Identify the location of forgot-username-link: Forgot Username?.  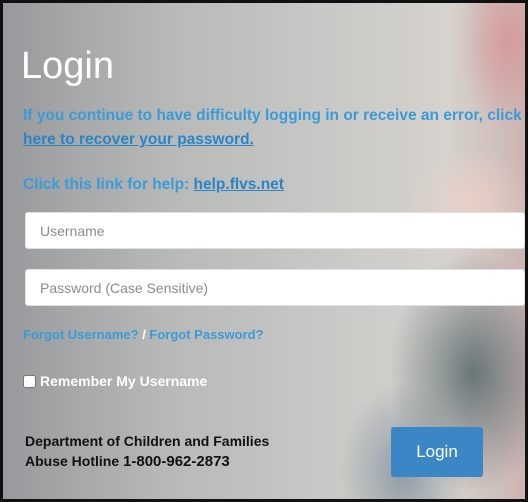
(81, 334).